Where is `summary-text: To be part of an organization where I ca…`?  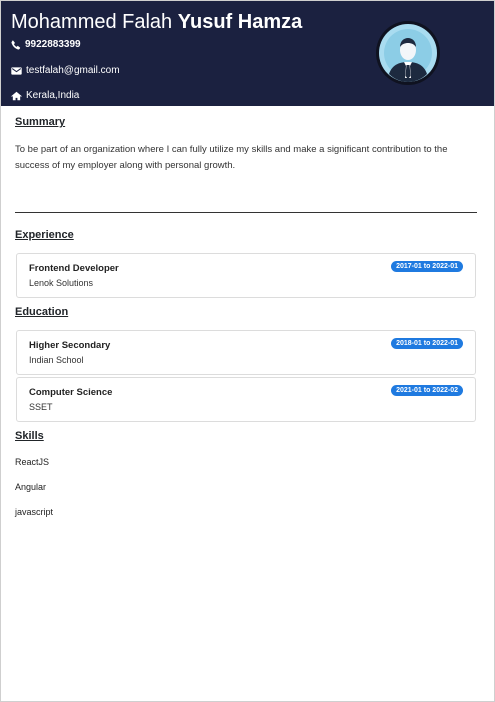 summary-text: To be part of an organization where I ca… is located at coordinates (231, 157).